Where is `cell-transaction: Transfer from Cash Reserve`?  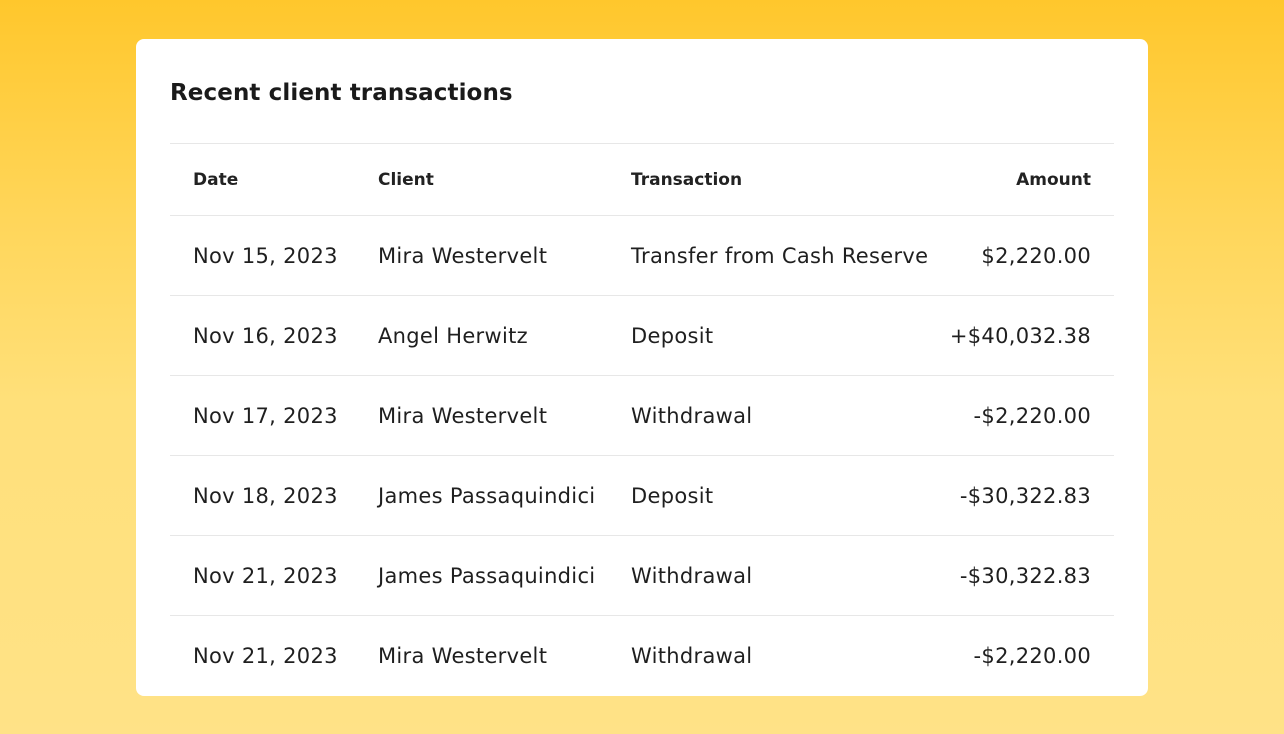
cell-transaction: Transfer from Cash Reserve is located at coordinates (780, 255).